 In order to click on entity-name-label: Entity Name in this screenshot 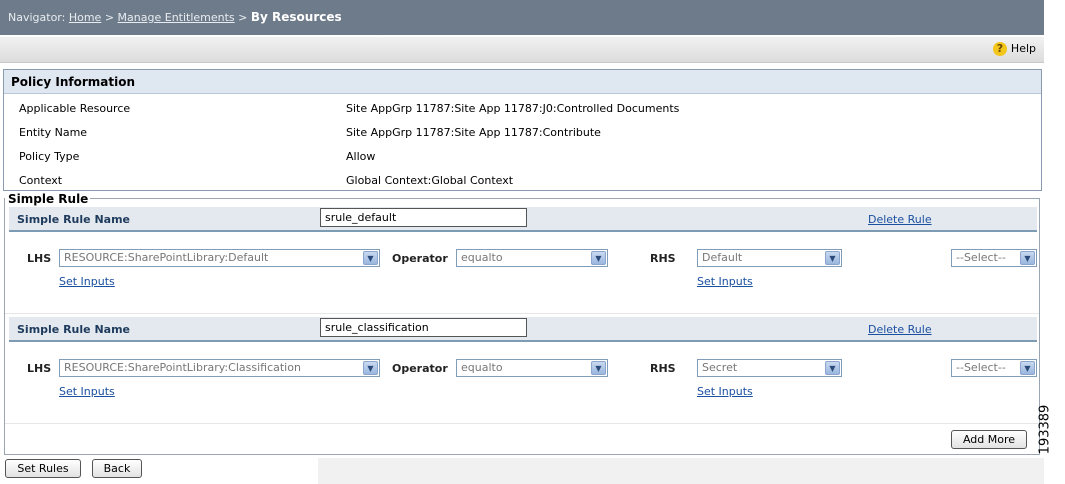, I will do `click(53, 132)`.